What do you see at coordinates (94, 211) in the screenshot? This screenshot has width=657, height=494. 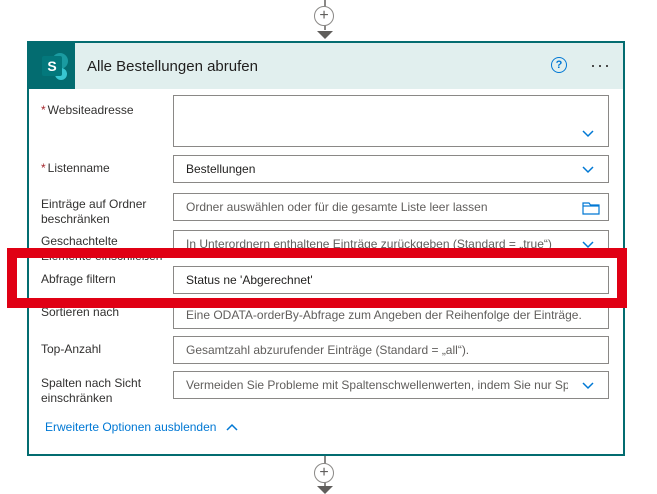 I see `folder-label: Einträge auf Ordner beschränken` at bounding box center [94, 211].